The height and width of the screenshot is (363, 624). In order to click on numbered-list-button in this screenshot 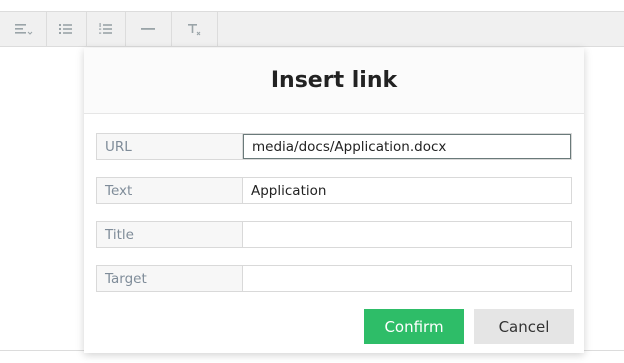, I will do `click(106, 29)`.